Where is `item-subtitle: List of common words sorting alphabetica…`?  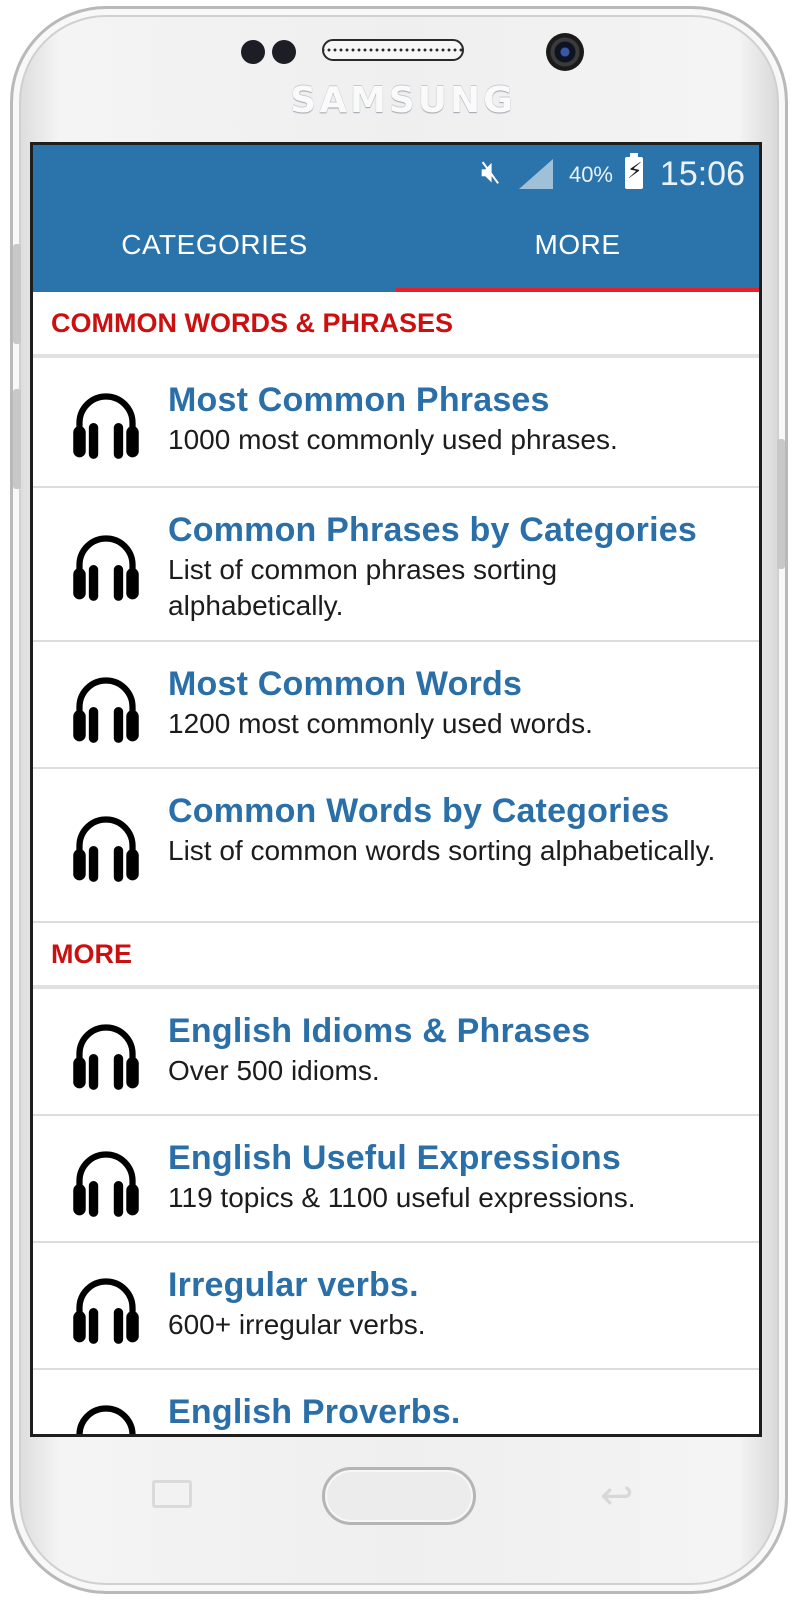 item-subtitle: List of common words sorting alphabetica… is located at coordinates (442, 850).